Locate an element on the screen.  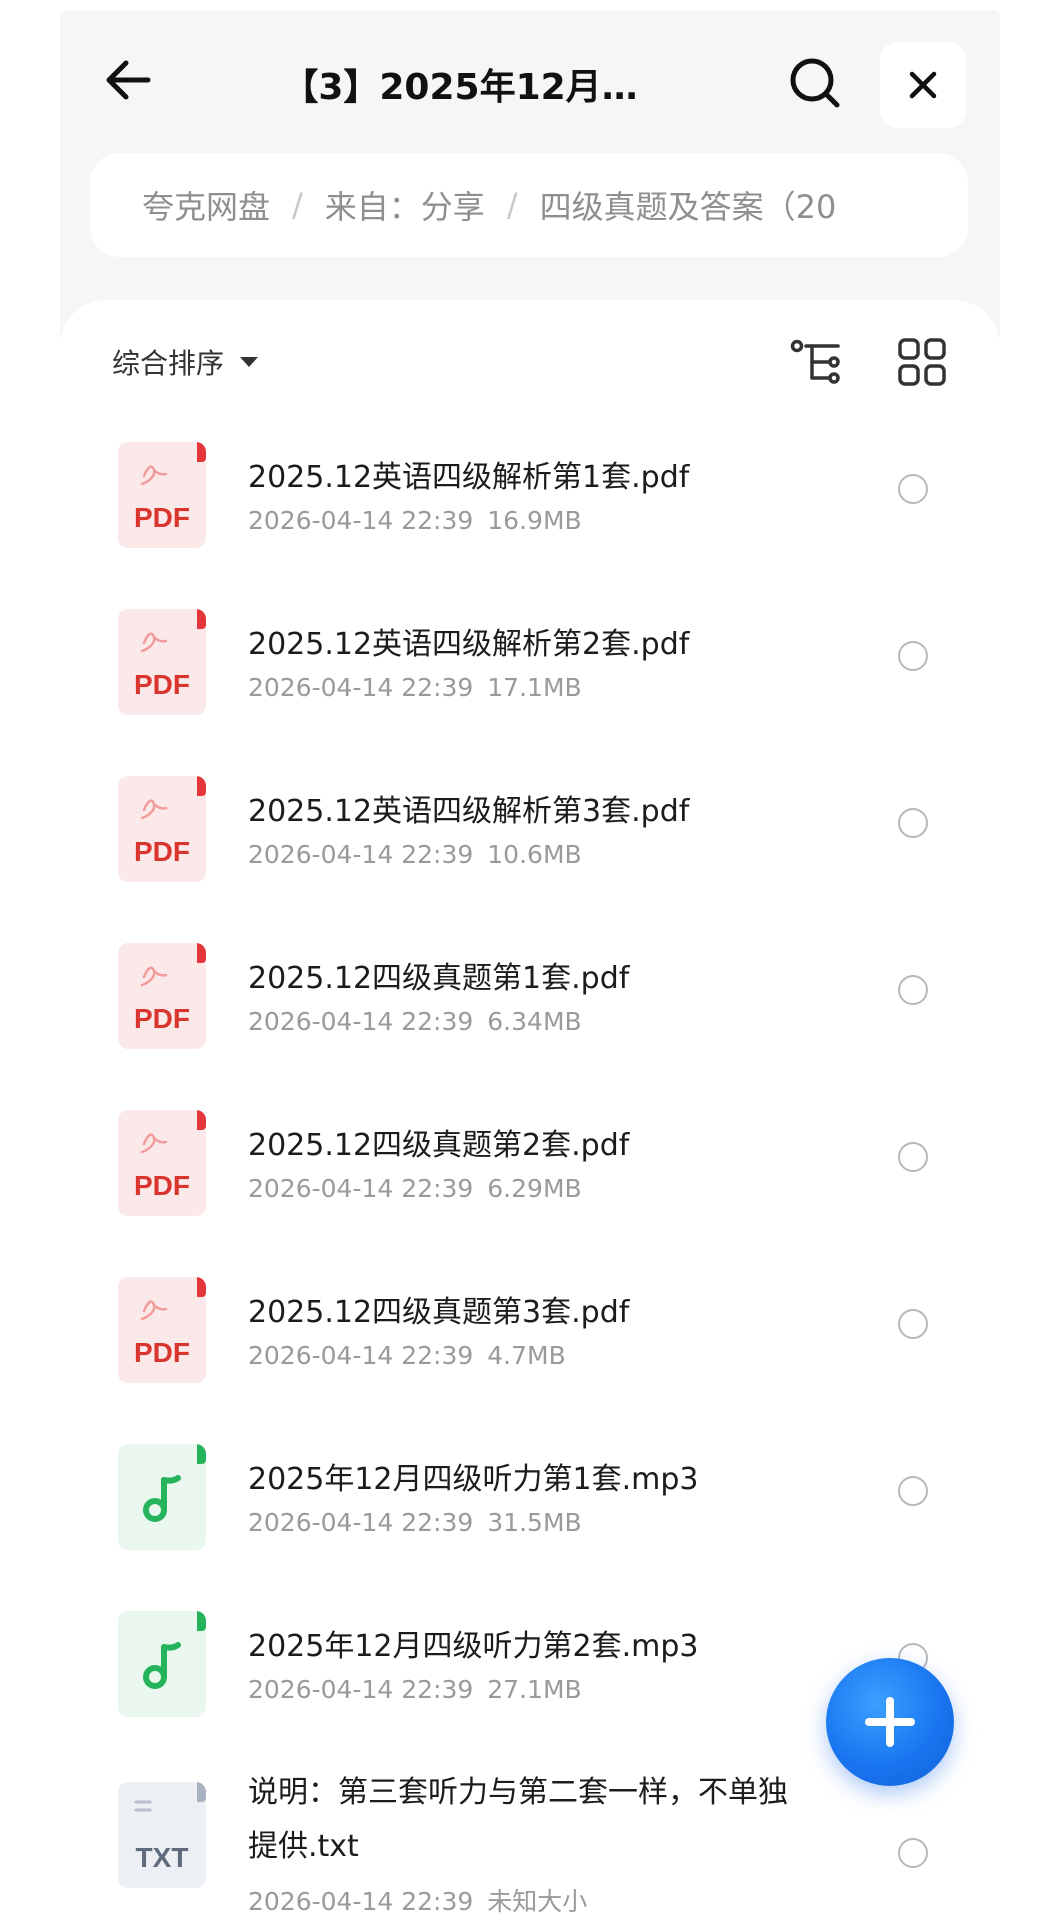
breadcrumb-item-root: 夸克网盘 is located at coordinates (206, 205).